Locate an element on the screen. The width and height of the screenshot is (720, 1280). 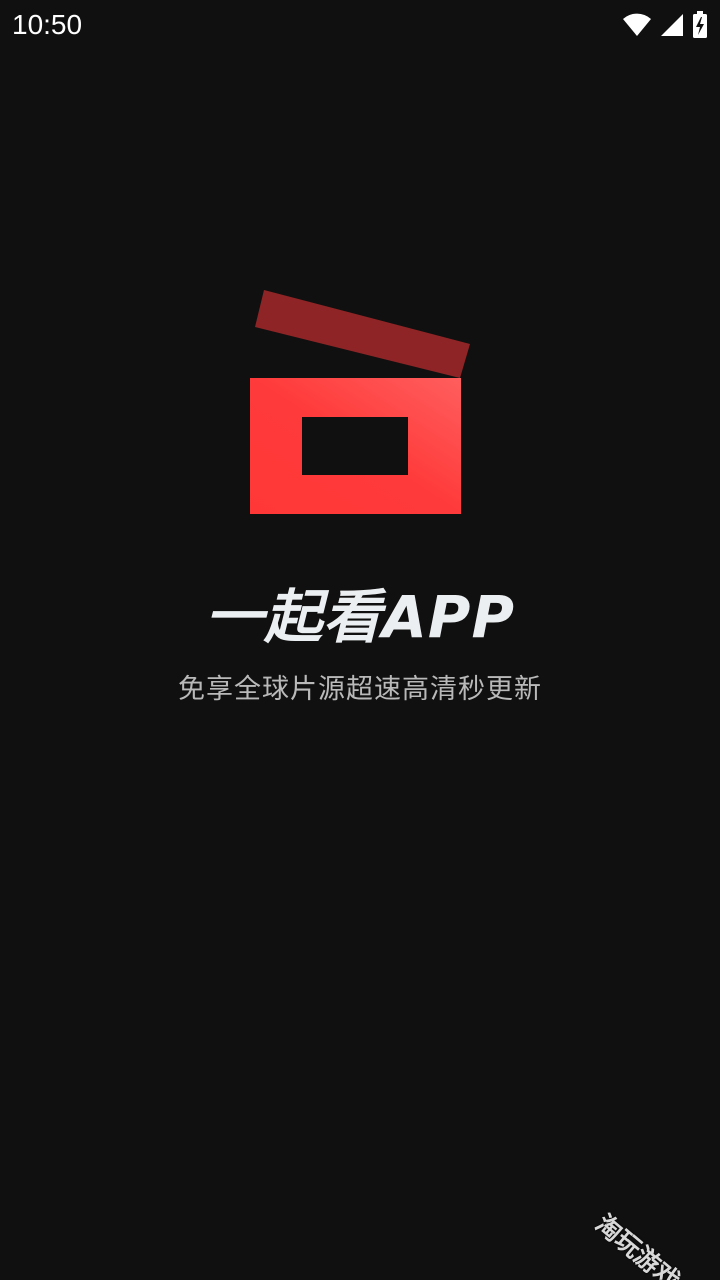
app-tagline: 免享全球片源超速高清秒更新 is located at coordinates (360, 689).